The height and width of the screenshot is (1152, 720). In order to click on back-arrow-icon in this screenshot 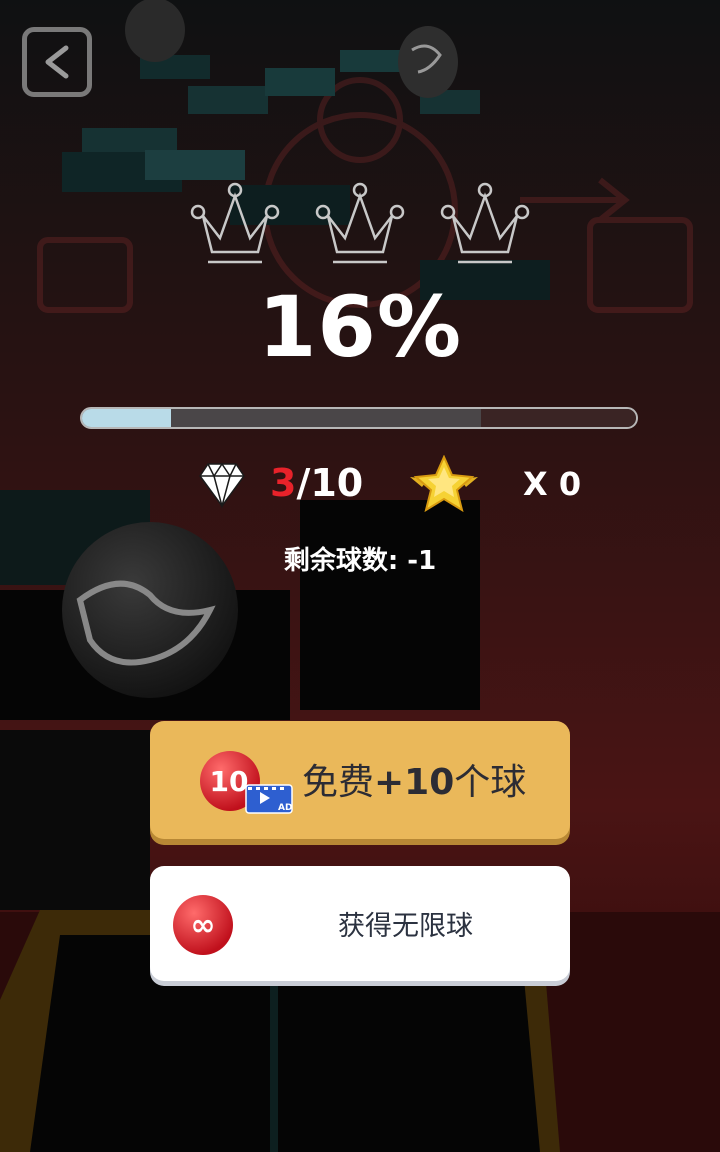, I will do `click(57, 62)`.